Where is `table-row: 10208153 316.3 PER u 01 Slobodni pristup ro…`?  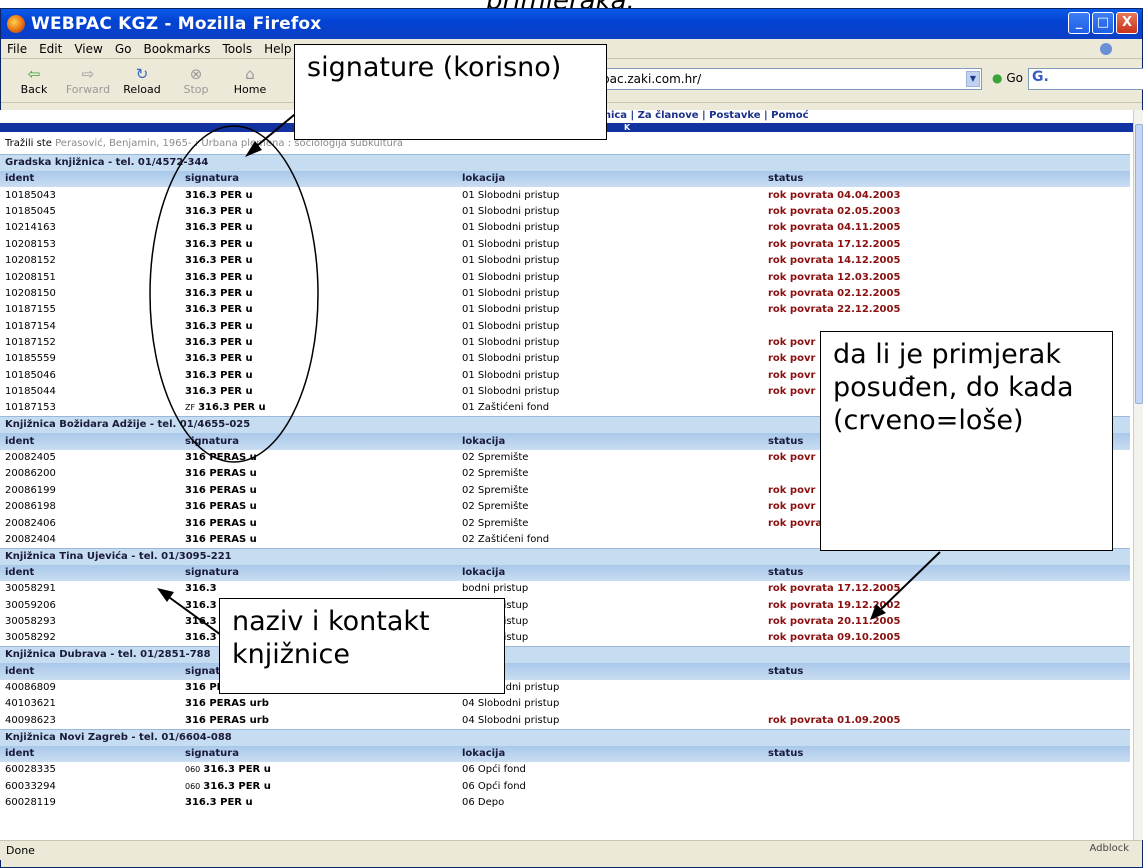
table-row: 10208153 316.3 PER u 01 Slobodni pristup ro… is located at coordinates (565, 245).